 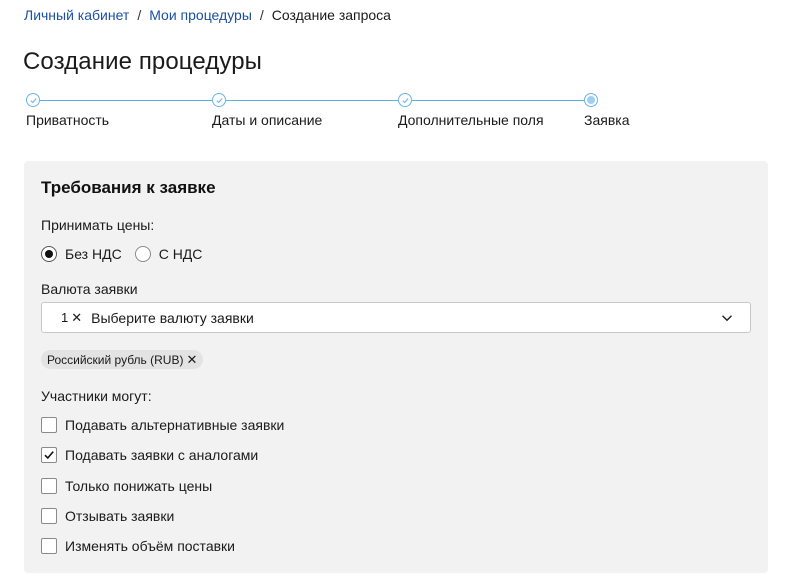 I want to click on breadcrumb-link-procedures: Мои процедуры, so click(x=200, y=15).